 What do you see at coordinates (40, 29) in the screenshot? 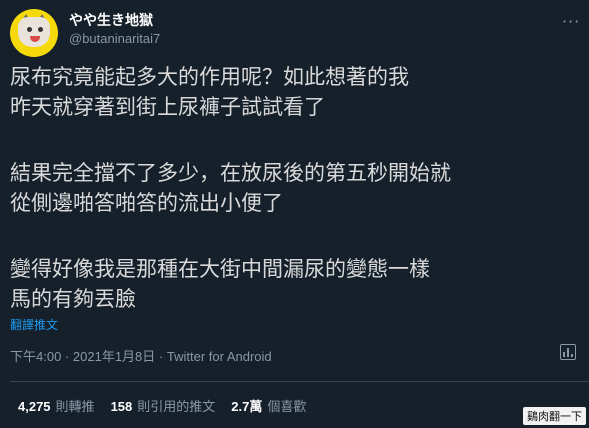
I see `cat-eye-right` at bounding box center [40, 29].